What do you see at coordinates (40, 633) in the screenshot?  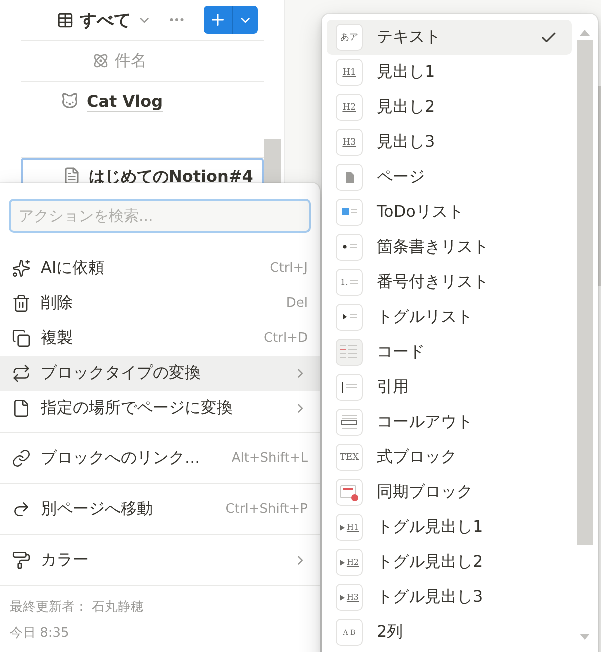 I see `edited-time: 今日 8:35` at bounding box center [40, 633].